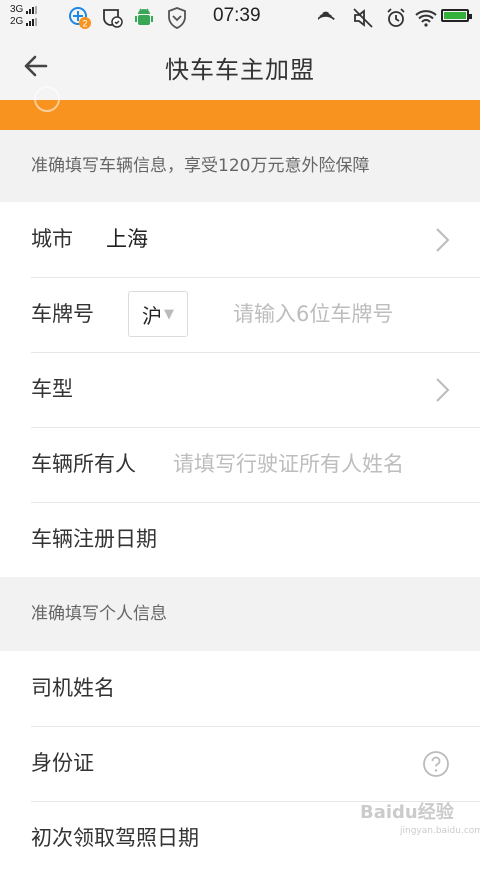  I want to click on promo-banner, so click(240, 108).